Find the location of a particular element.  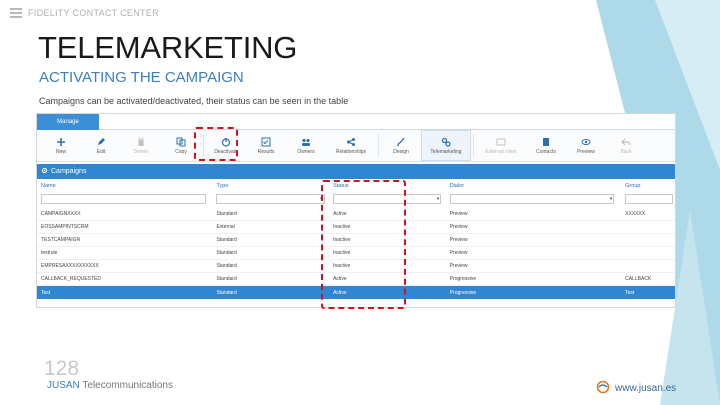

toolbar-button-label: Edit is located at coordinates (101, 152).